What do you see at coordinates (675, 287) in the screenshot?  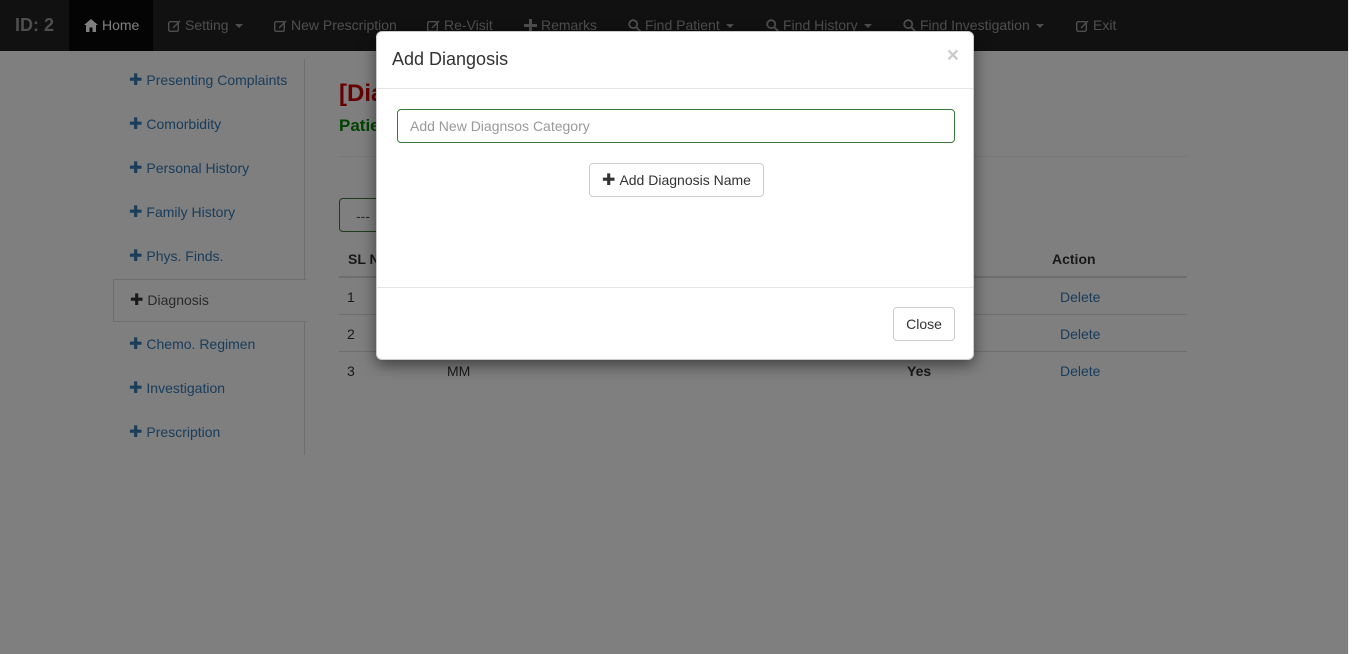 I see `modal-footer-divider` at bounding box center [675, 287].